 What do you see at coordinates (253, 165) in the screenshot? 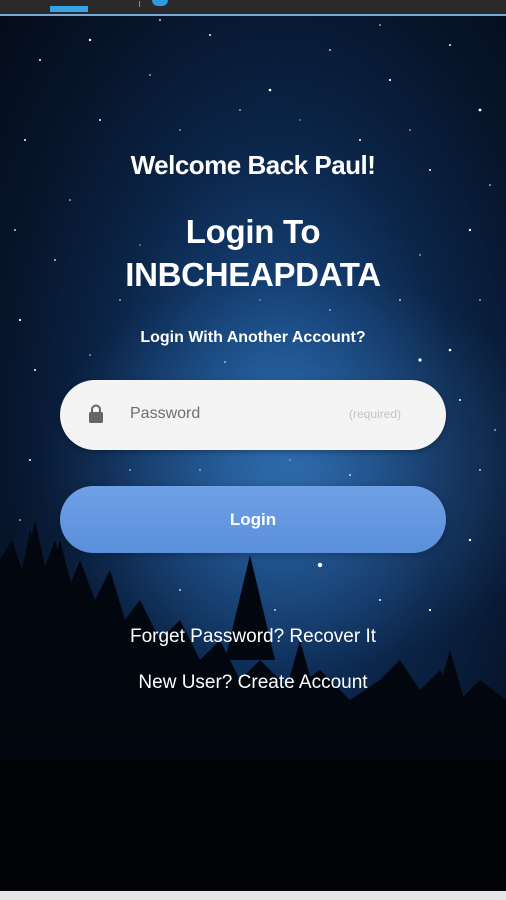
I see `welcome-message: Welcome Back Paul!` at bounding box center [253, 165].